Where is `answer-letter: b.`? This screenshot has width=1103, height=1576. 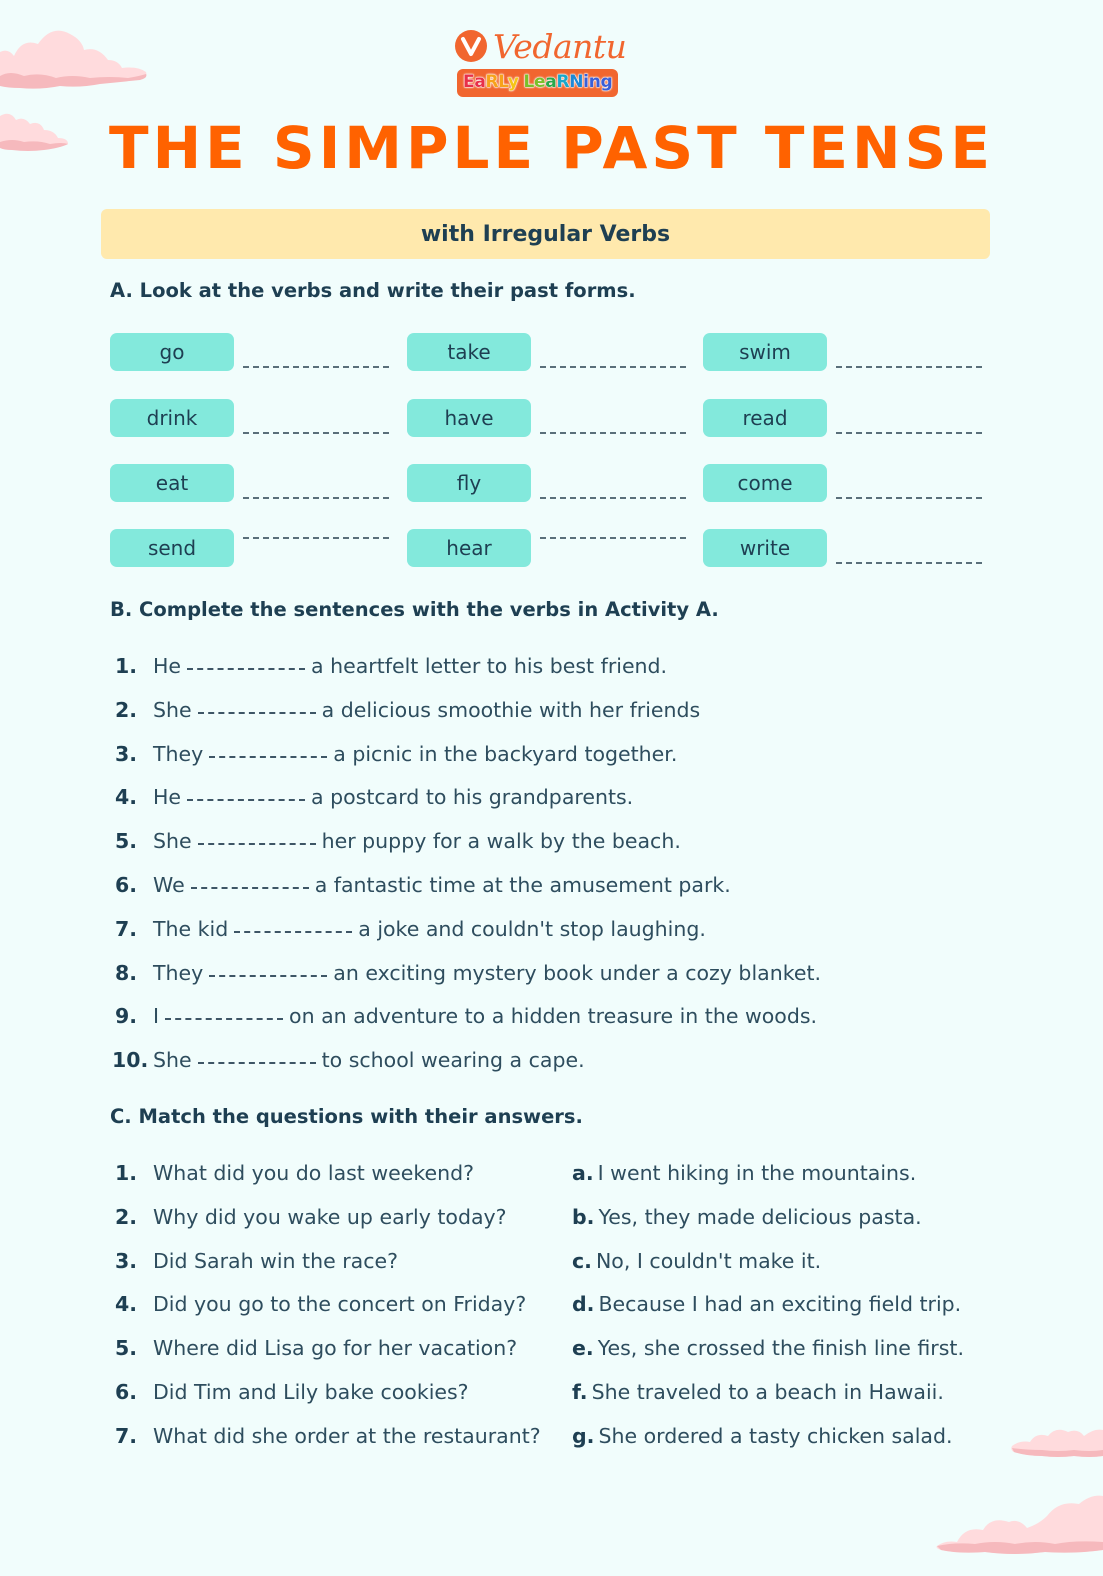 answer-letter: b. is located at coordinates (583, 1216).